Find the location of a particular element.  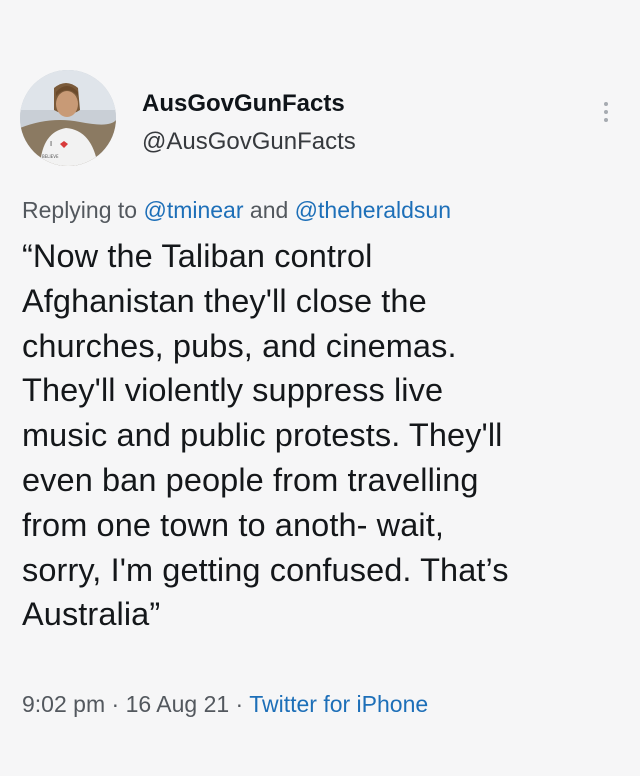

display-name: AusGovGunFacts is located at coordinates (249, 104).